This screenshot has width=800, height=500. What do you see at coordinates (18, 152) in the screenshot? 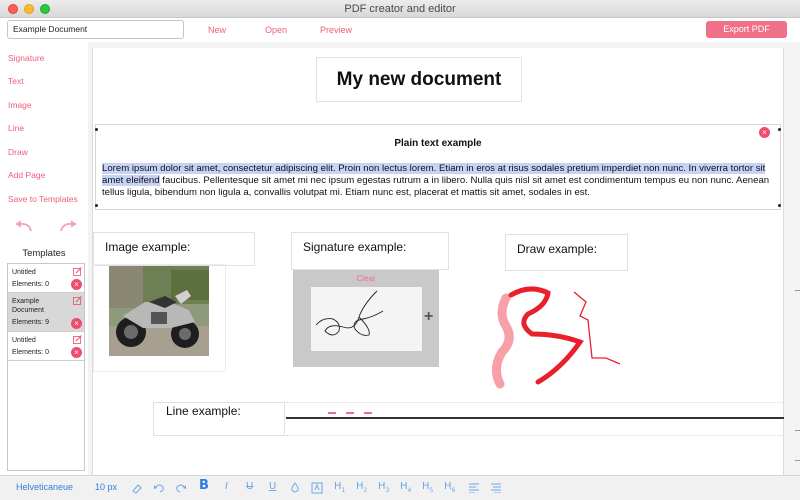
I see `sidebar-item-draw: Draw` at bounding box center [18, 152].